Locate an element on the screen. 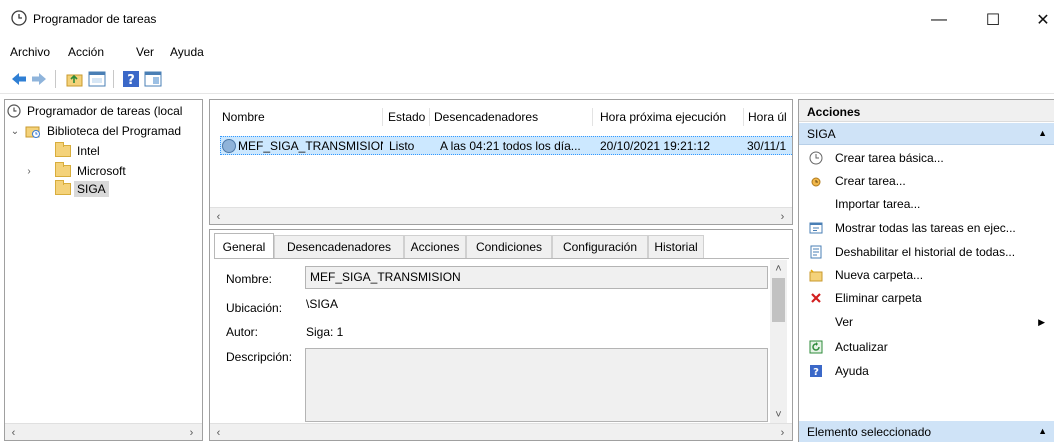 The width and height of the screenshot is (1054, 442). column-header-desencadenadores: Desencadenadores is located at coordinates (486, 117).